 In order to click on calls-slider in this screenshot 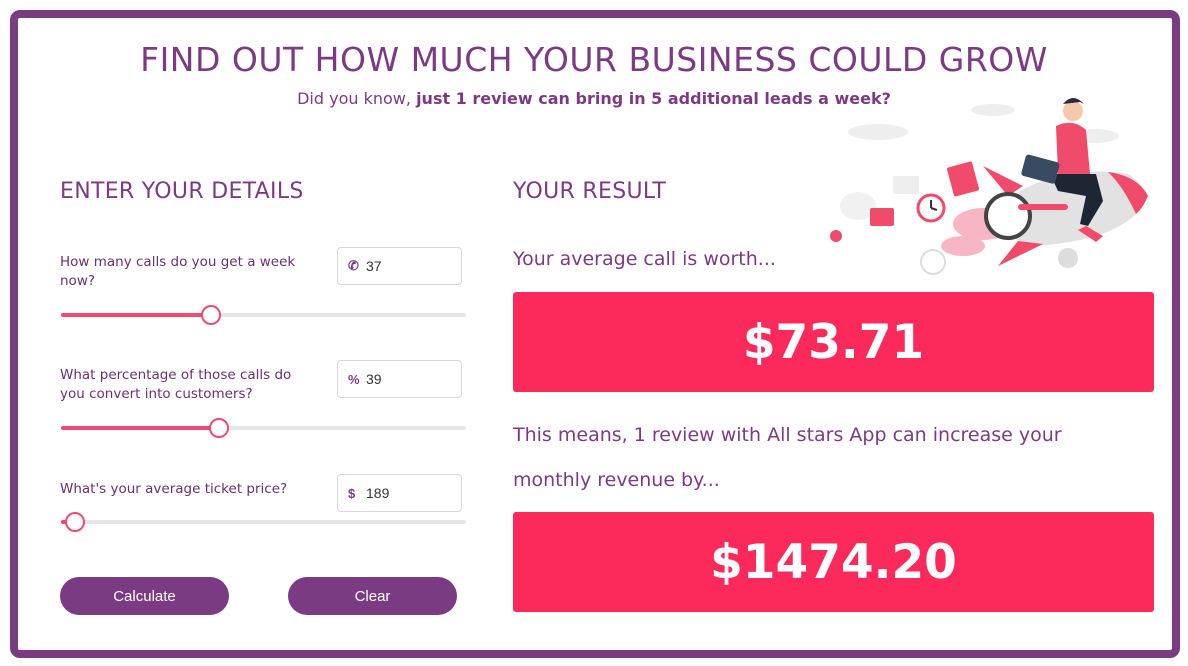, I will do `click(263, 315)`.